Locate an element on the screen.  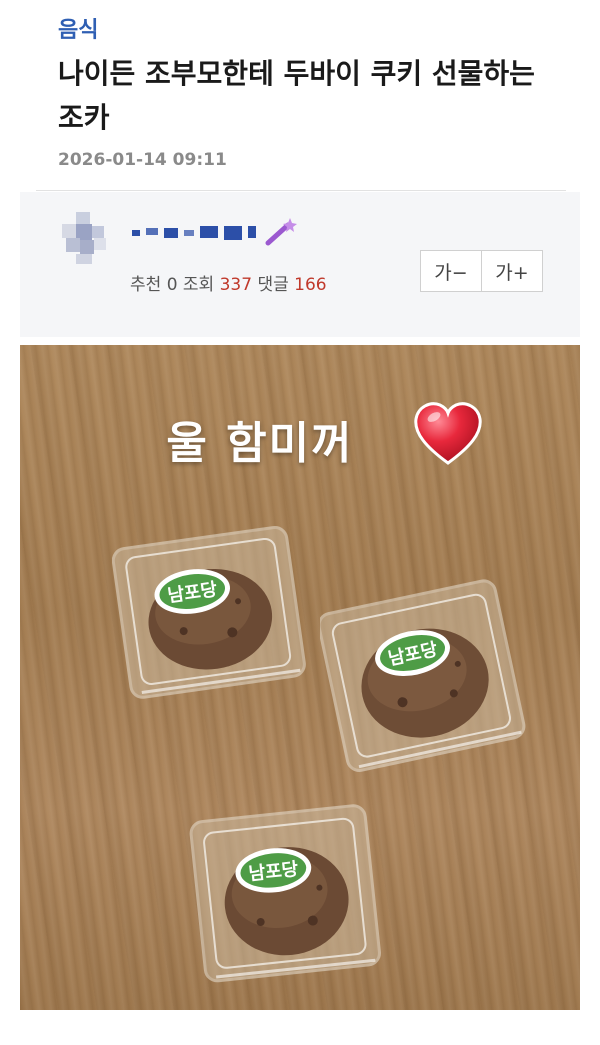
author-nickname is located at coordinates (202, 233).